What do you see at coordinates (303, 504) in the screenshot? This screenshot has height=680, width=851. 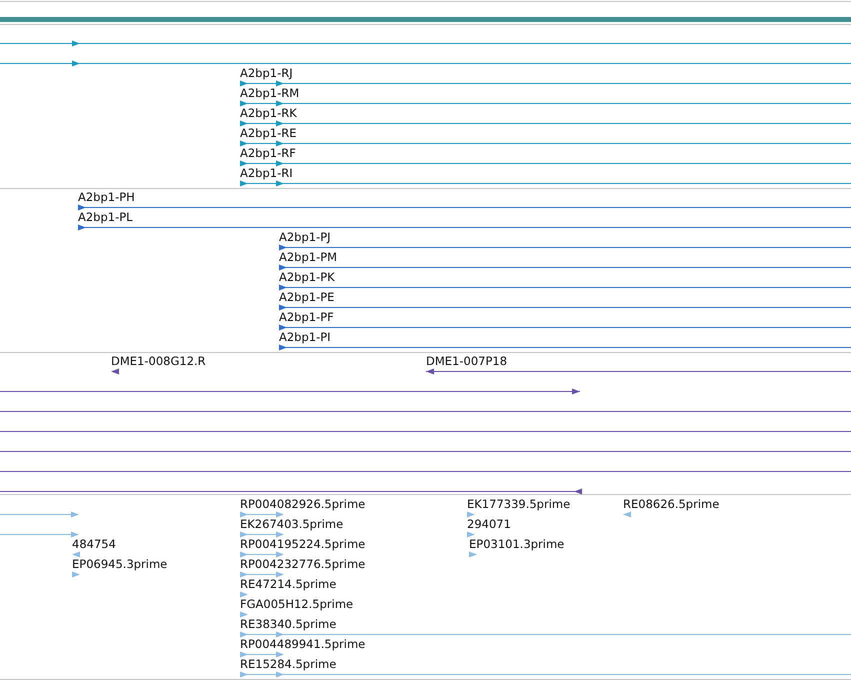 I see `feature-label: RP004082926.5prime` at bounding box center [303, 504].